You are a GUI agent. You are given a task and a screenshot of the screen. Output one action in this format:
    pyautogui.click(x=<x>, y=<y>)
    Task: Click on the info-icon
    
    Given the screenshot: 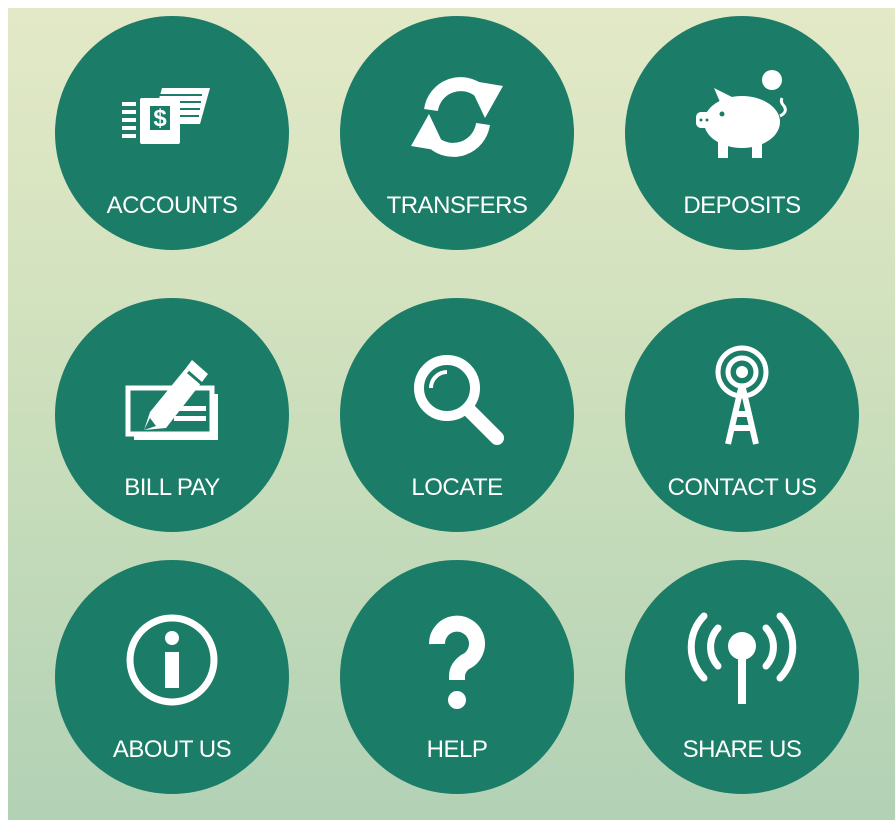 What is the action you would take?
    pyautogui.click(x=172, y=635)
    